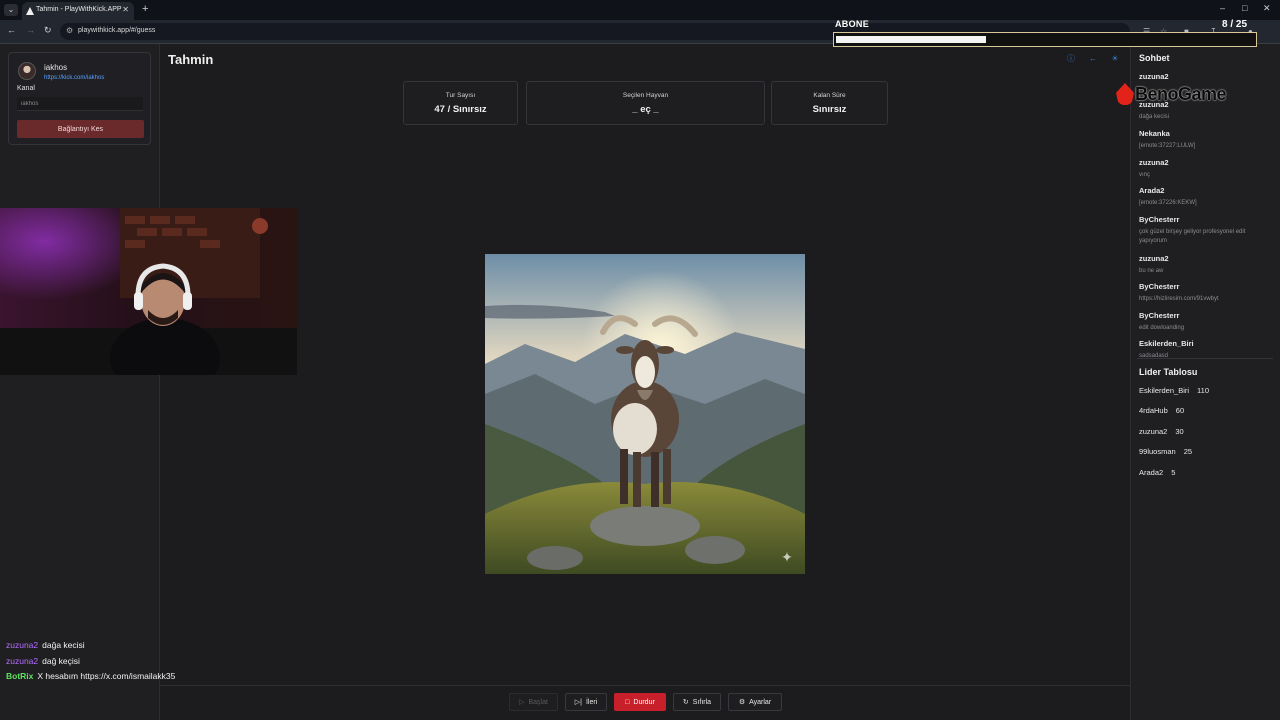 Image resolution: width=1280 pixels, height=720 pixels. What do you see at coordinates (755, 702) in the screenshot?
I see `settings-button: ⚙ Ayarlar` at bounding box center [755, 702].